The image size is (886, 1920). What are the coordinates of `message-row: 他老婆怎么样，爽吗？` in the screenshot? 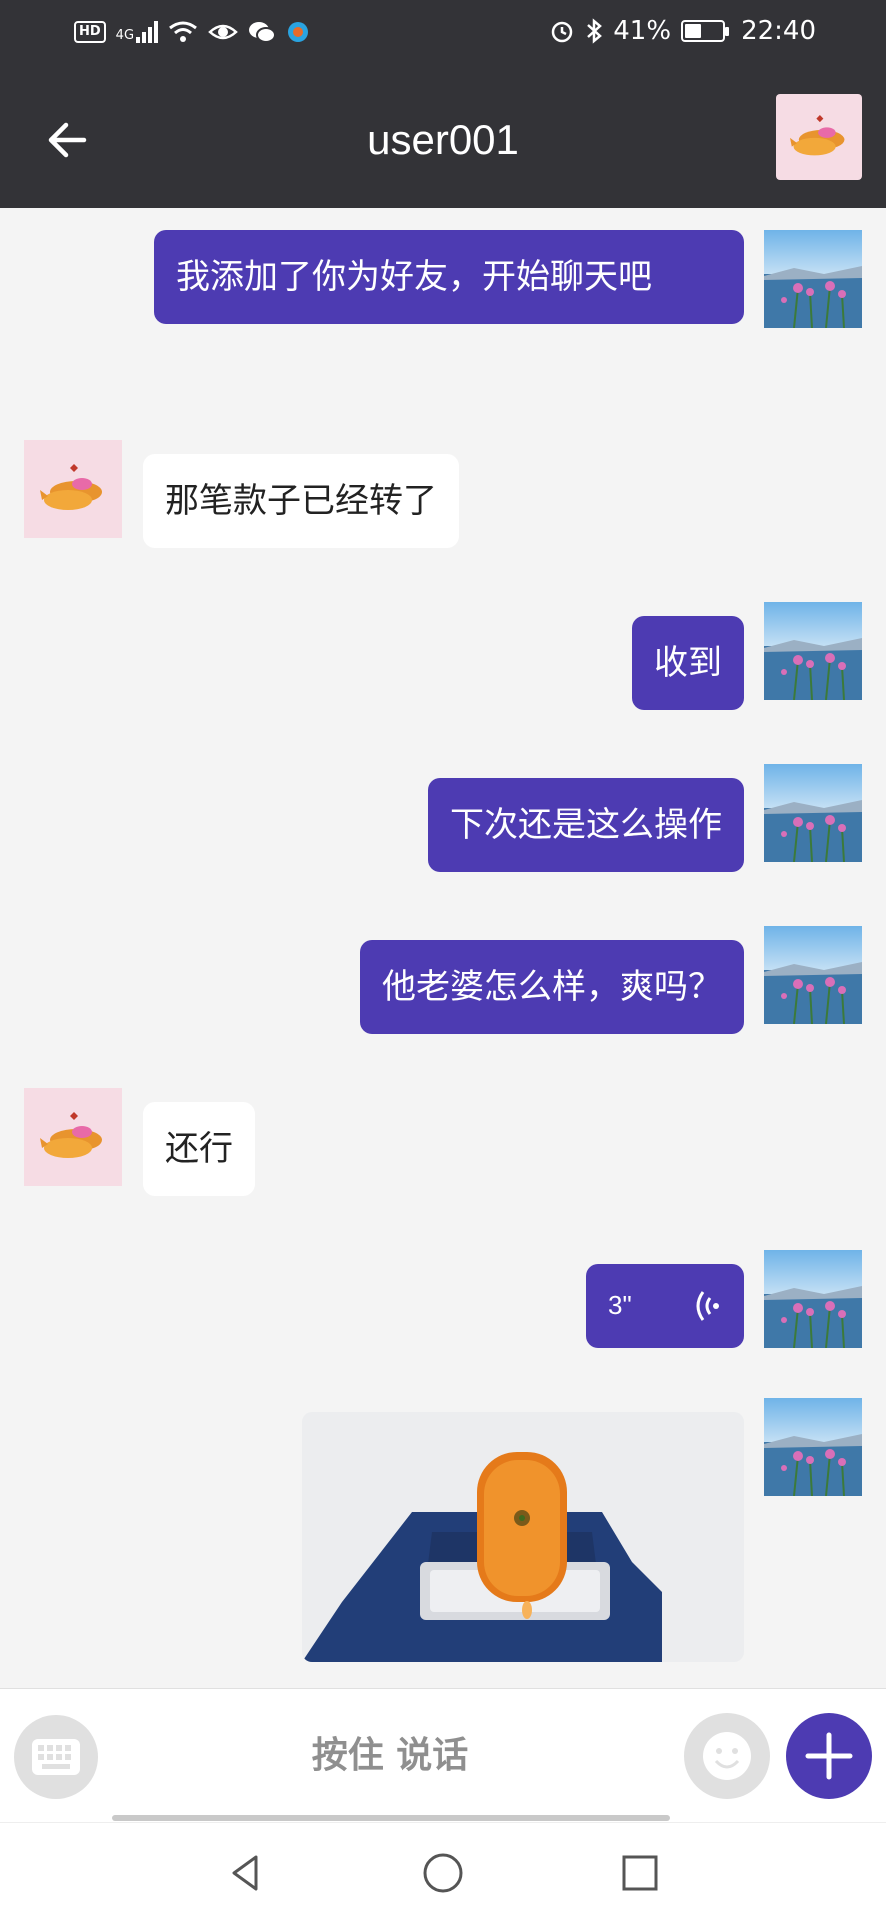 It's located at (443, 981).